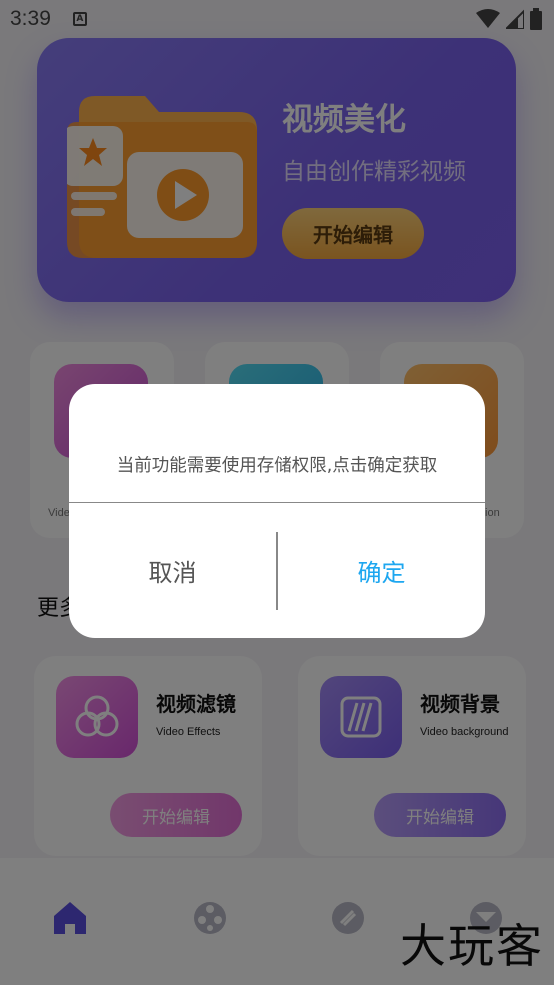 The image size is (554, 985). What do you see at coordinates (277, 19) in the screenshot?
I see `status-bar: 3:39 A` at bounding box center [277, 19].